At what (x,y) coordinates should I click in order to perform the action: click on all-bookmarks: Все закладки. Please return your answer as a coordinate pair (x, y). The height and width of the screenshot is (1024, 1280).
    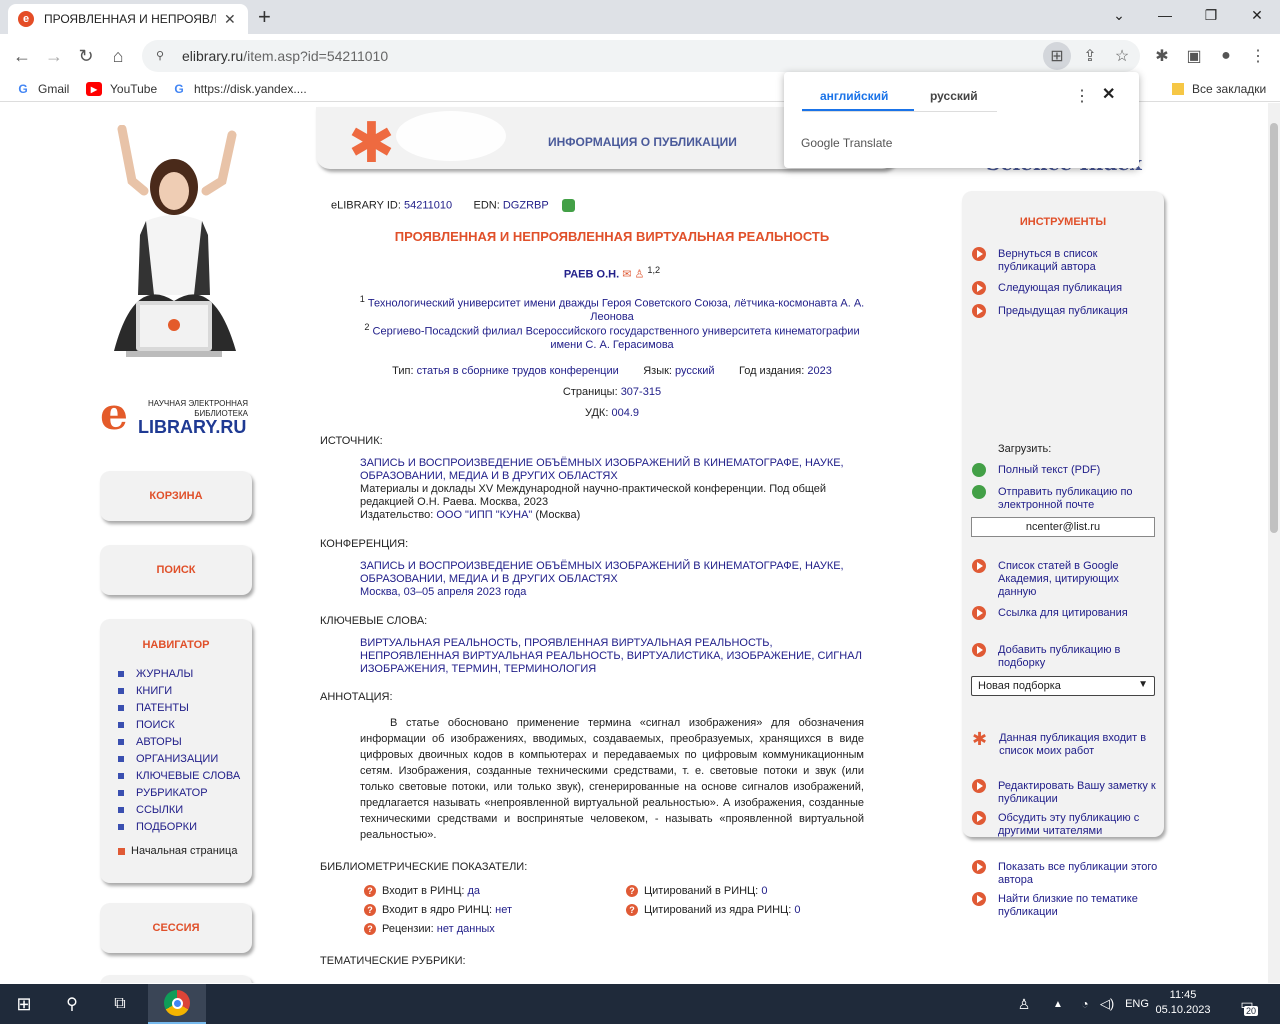
    Looking at the image, I should click on (1219, 89).